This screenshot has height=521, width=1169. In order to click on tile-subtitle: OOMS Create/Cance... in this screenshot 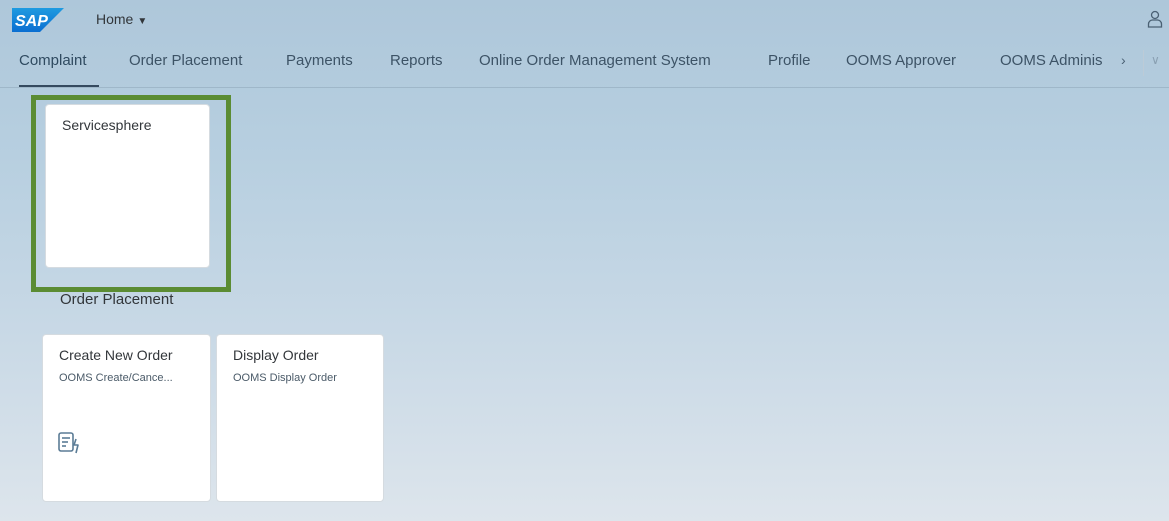, I will do `click(116, 378)`.